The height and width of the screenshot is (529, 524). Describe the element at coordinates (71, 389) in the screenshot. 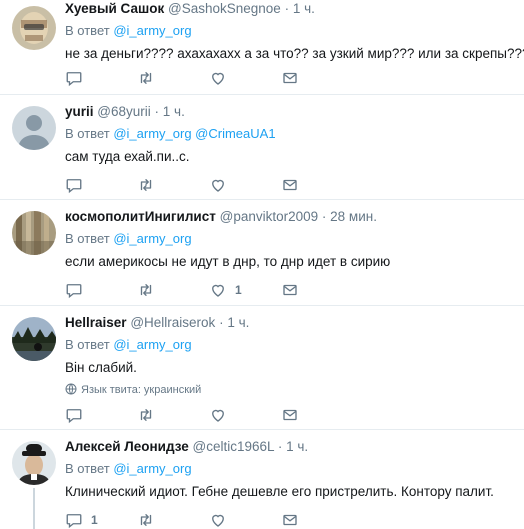

I see `globe-icon` at that location.